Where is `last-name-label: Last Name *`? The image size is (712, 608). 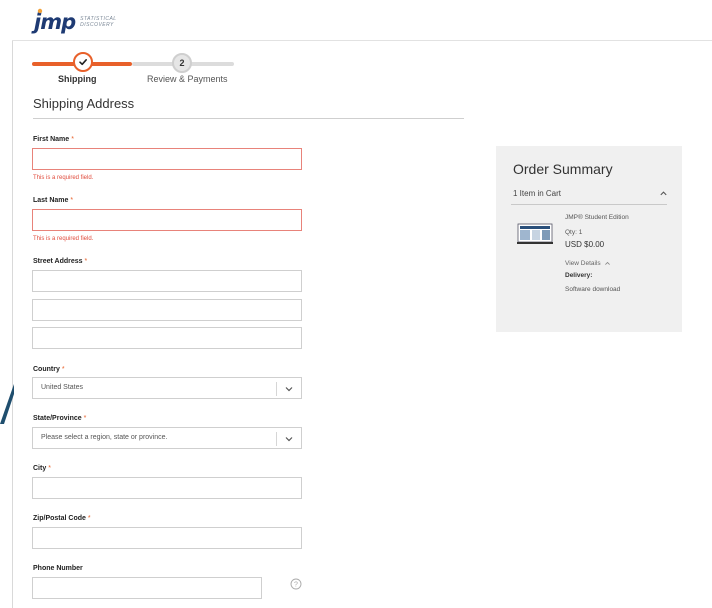
last-name-label: Last Name * is located at coordinates (53, 200).